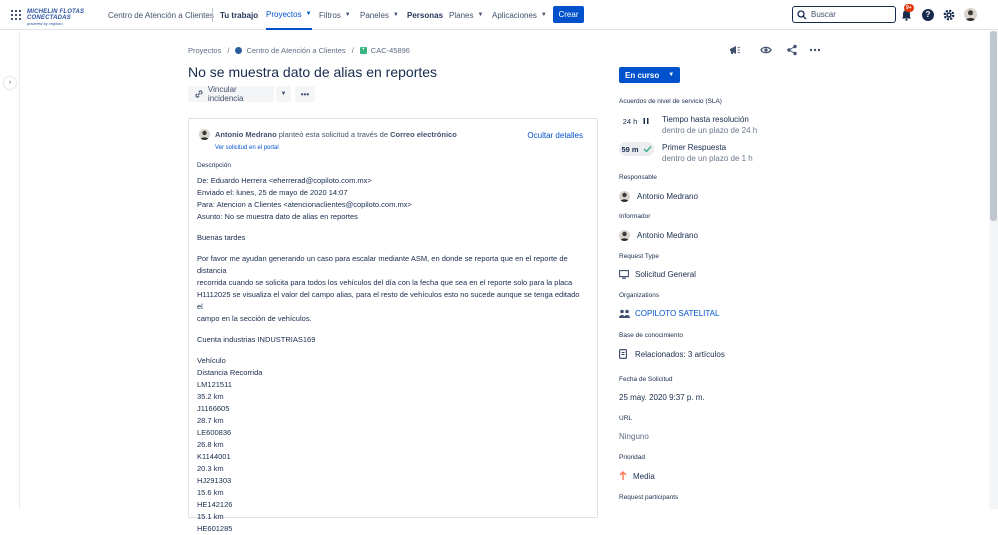  What do you see at coordinates (212, 15) in the screenshot?
I see `divider` at bounding box center [212, 15].